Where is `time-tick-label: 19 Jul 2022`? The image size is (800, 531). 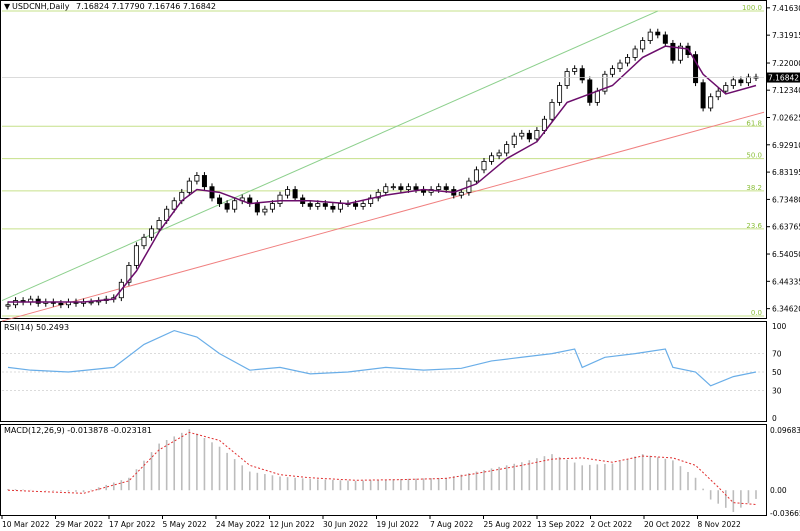
time-tick-label: 19 Jul 2022 is located at coordinates (398, 524).